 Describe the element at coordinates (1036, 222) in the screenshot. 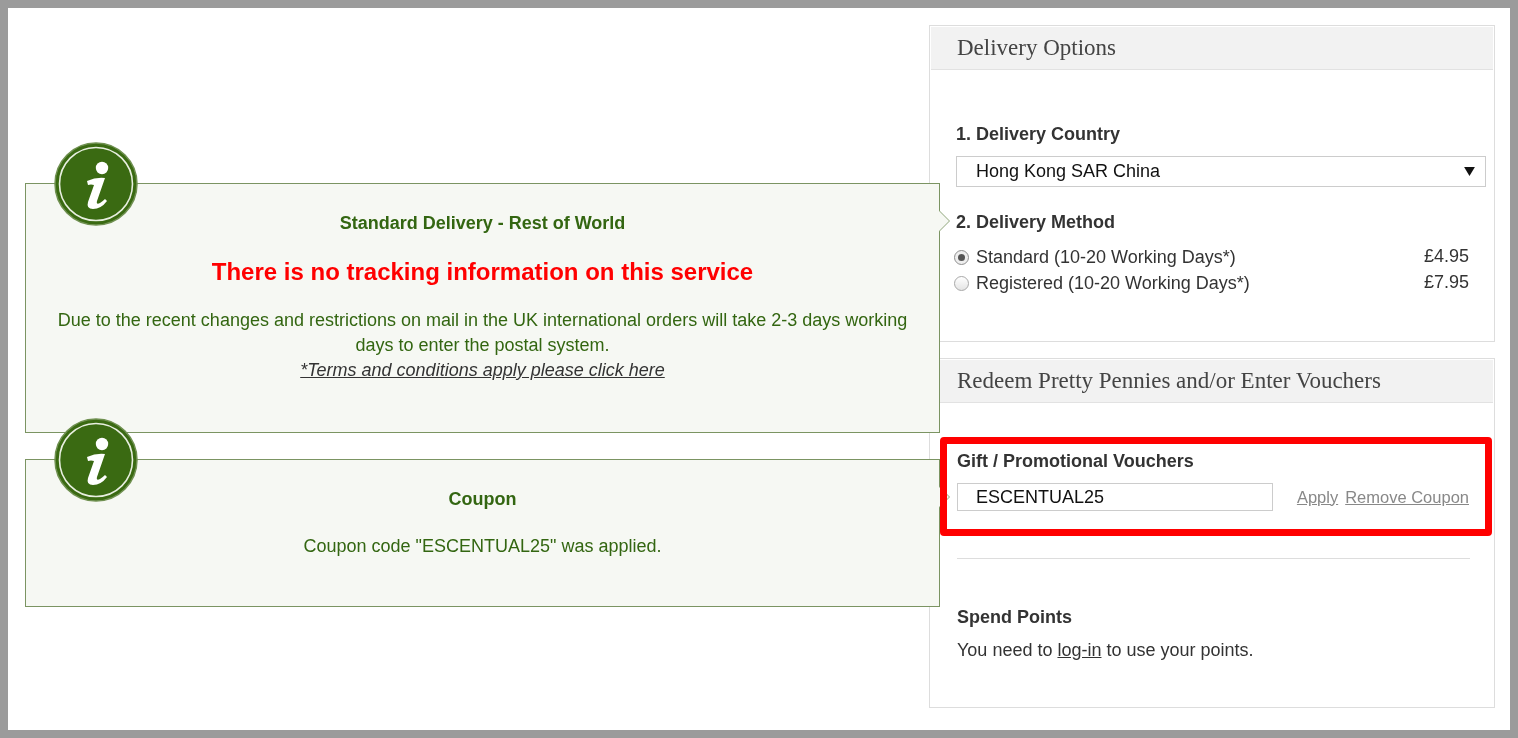

I see `field-label: 2. Delivery Method` at that location.